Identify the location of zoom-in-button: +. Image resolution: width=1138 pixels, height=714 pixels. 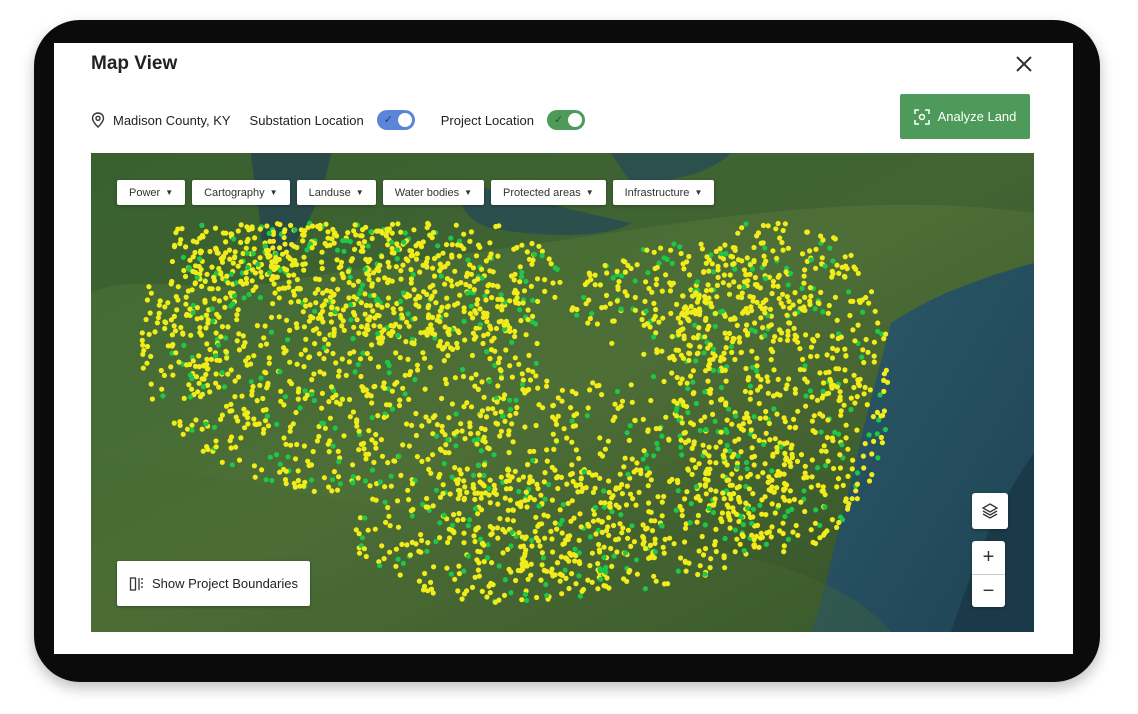
(988, 557).